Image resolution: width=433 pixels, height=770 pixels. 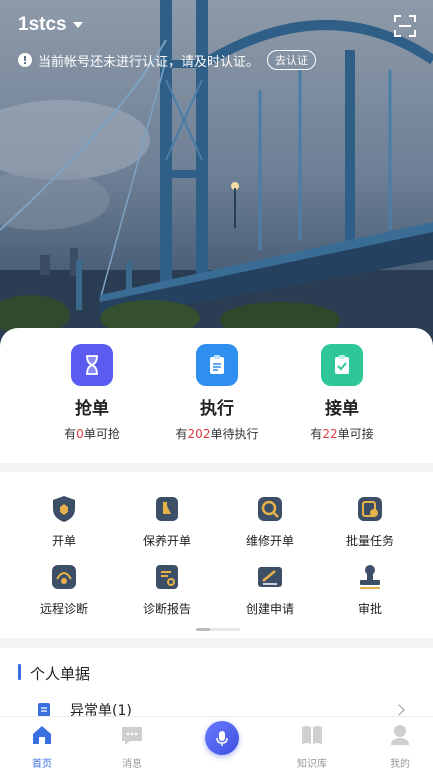 I want to click on hourglass-icon, so click(x=92, y=365).